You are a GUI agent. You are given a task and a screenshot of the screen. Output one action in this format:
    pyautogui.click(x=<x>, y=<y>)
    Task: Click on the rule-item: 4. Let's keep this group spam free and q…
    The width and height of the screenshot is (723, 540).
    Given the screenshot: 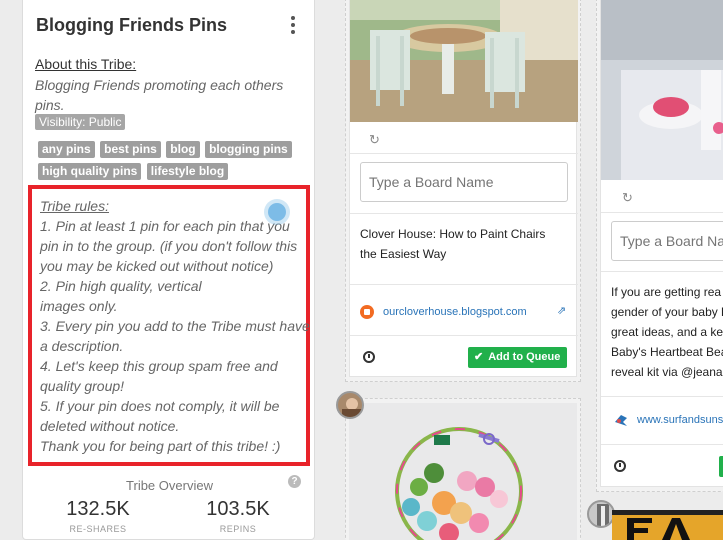 What is the action you would take?
    pyautogui.click(x=159, y=376)
    